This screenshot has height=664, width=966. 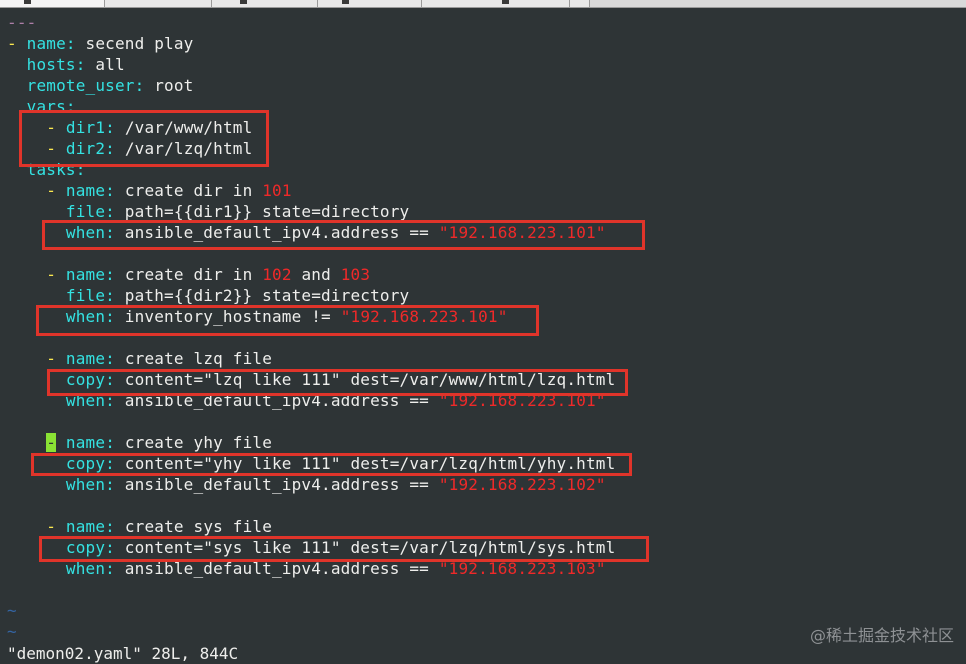 I want to click on module-args: path={{dir1}} state=directory, so click(x=267, y=211).